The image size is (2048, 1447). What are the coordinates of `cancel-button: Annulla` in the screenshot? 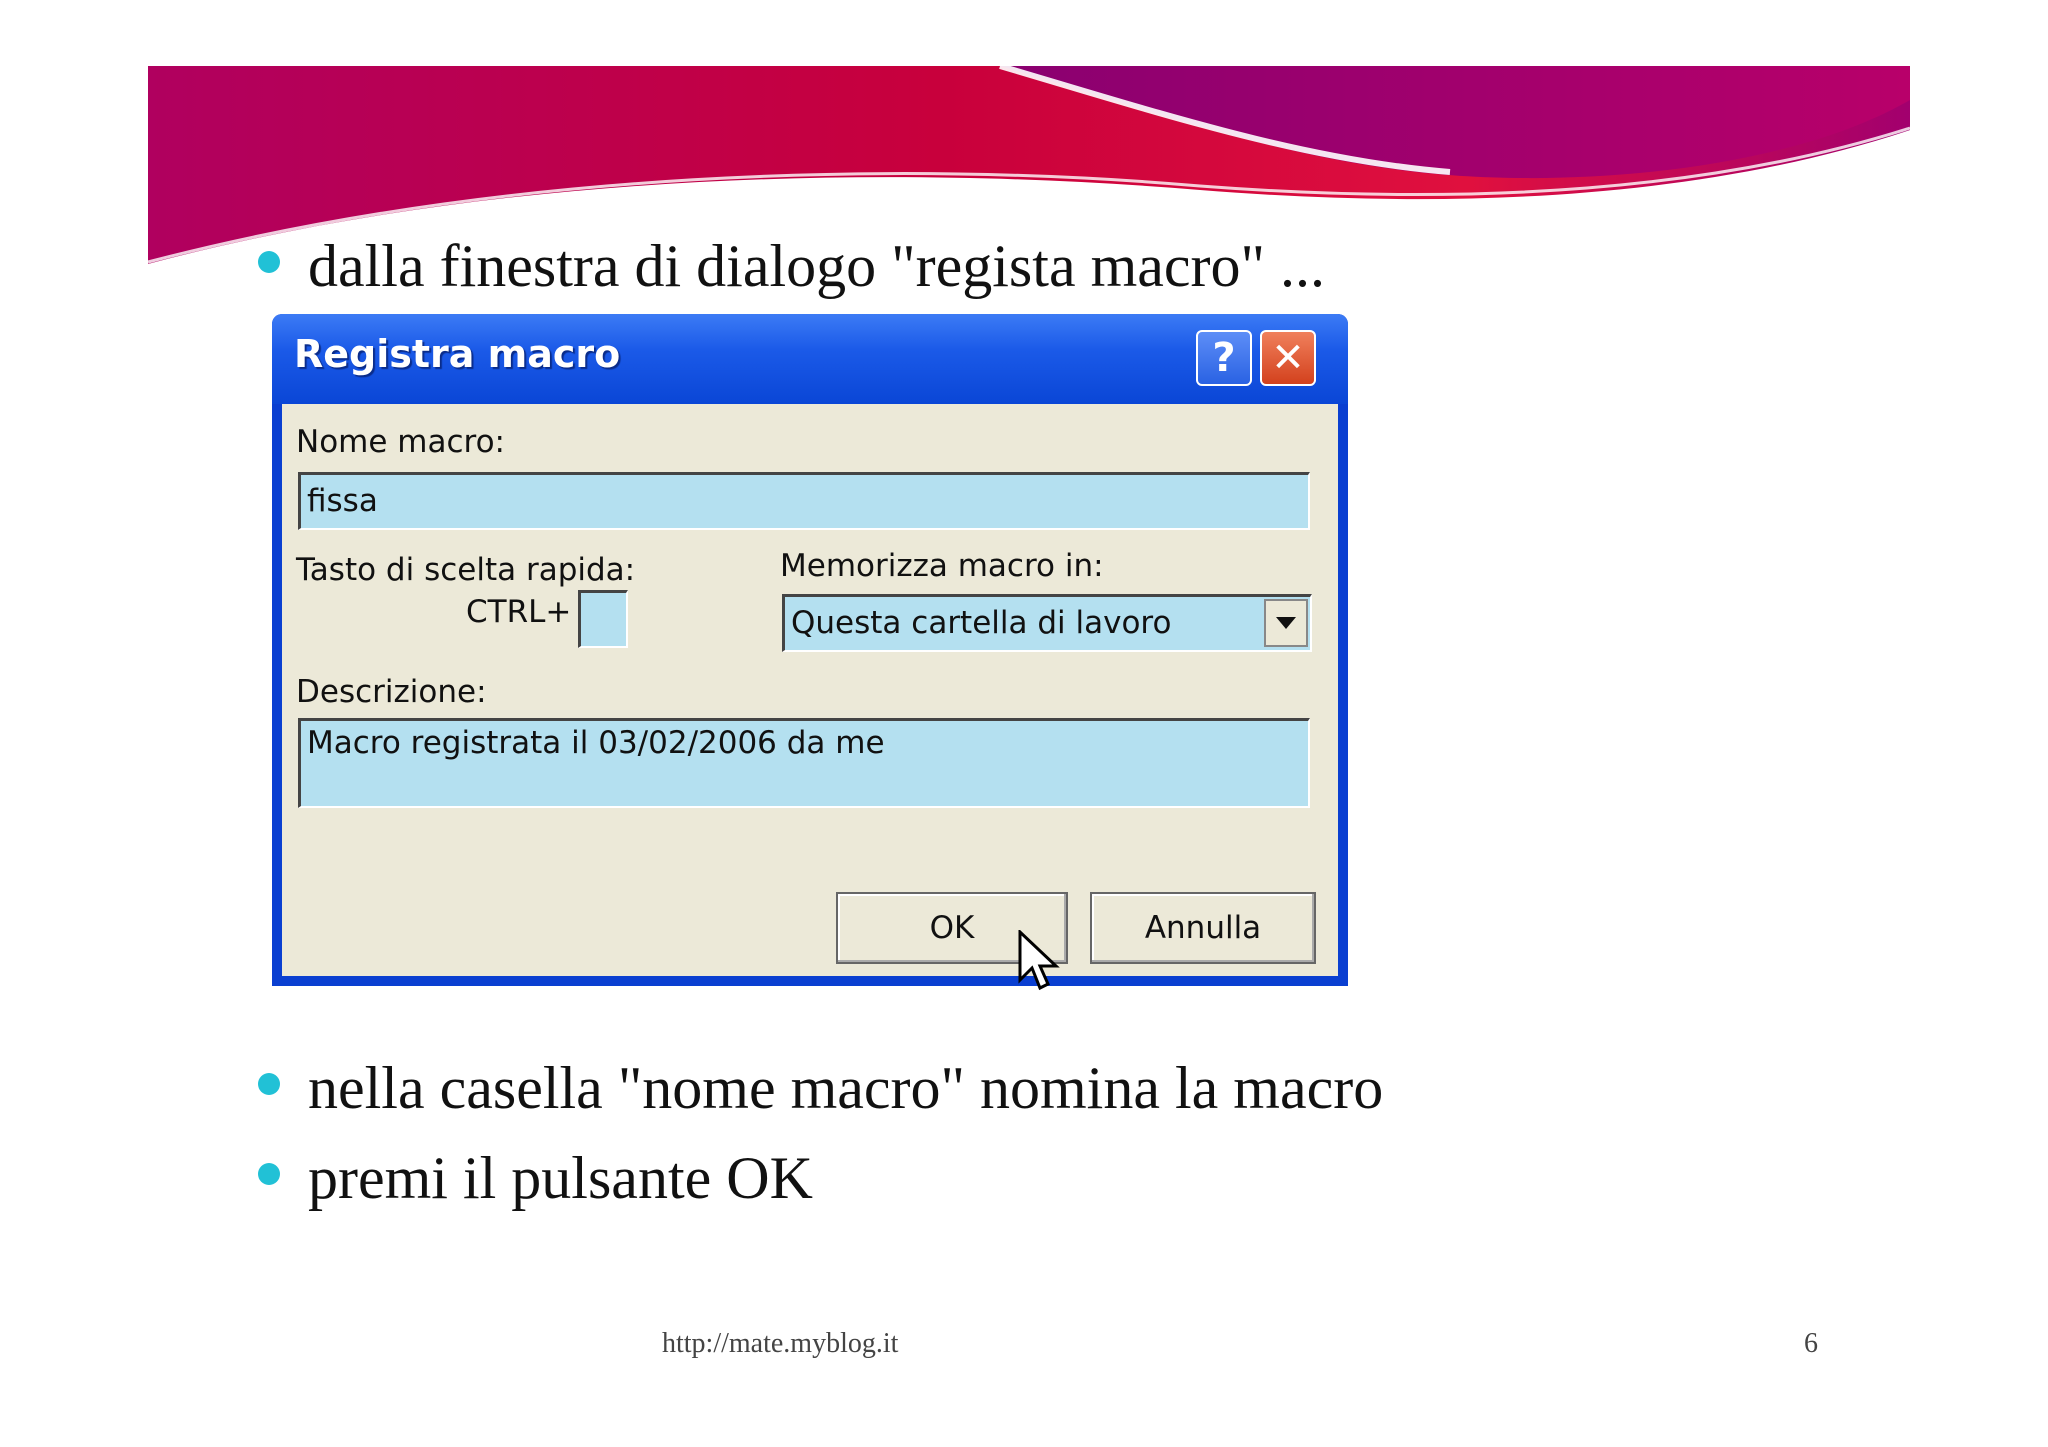 It's located at (1203, 928).